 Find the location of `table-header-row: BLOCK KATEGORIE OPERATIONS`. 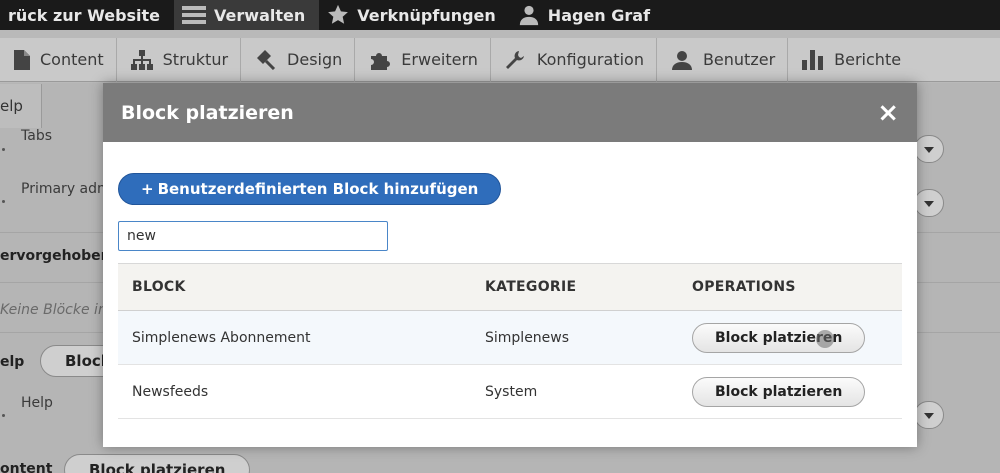

table-header-row: BLOCK KATEGORIE OPERATIONS is located at coordinates (510, 287).